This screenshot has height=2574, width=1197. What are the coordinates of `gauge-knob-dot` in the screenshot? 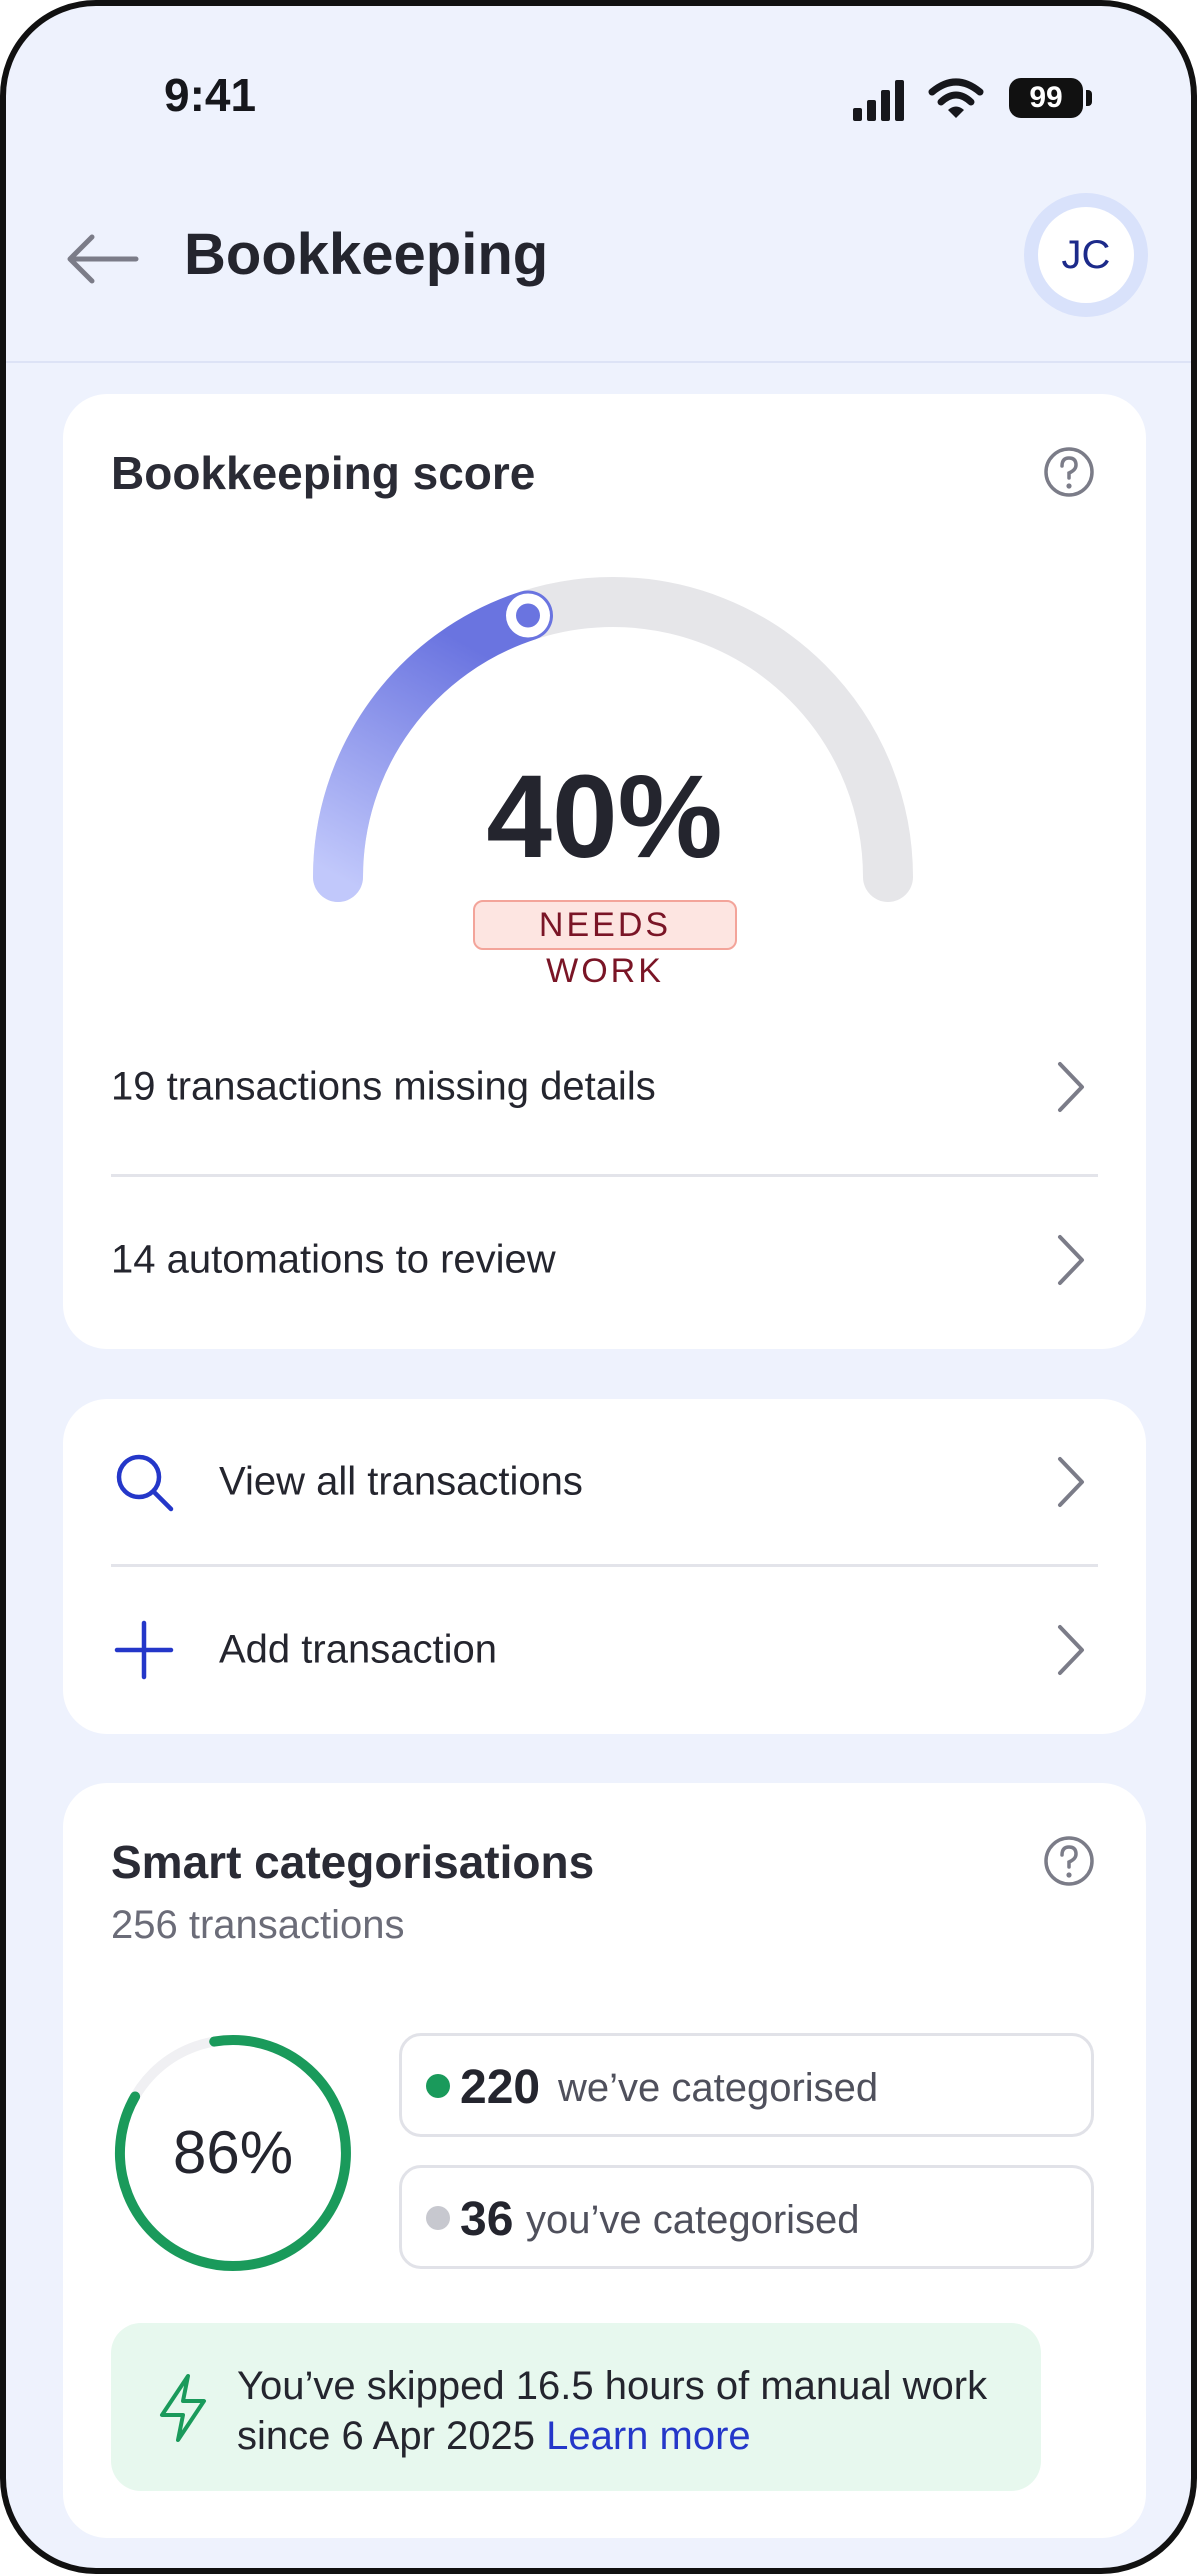 It's located at (528, 615).